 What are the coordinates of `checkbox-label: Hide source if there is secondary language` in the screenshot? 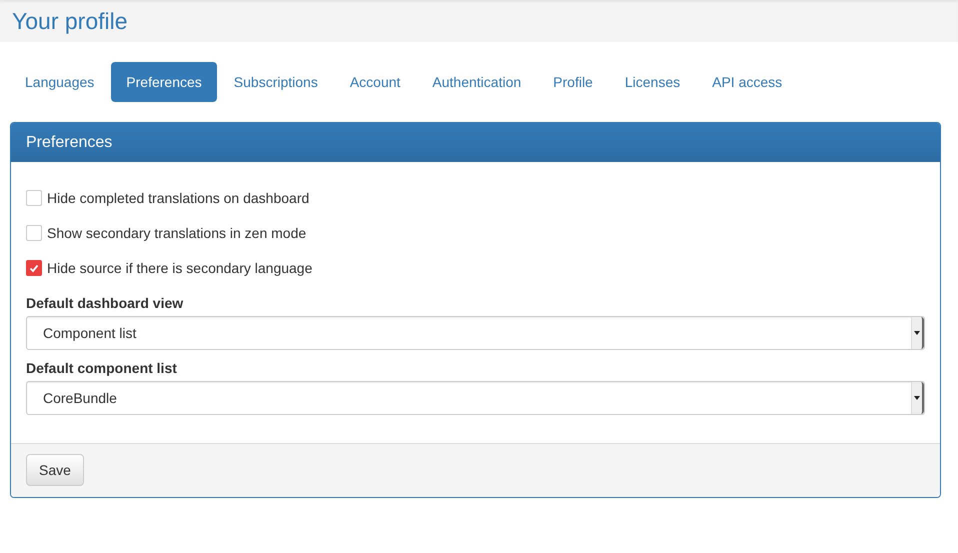 It's located at (179, 268).